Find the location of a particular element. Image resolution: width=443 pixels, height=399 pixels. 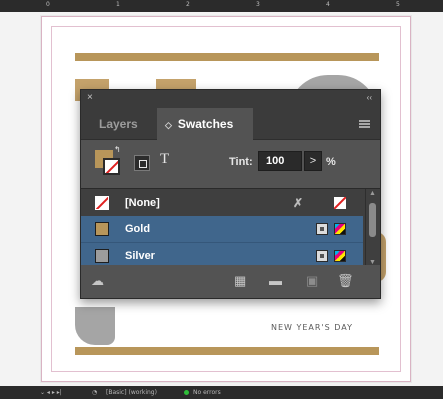

swatch-controls: ↰ T Tint: 100 > % is located at coordinates (230, 163).